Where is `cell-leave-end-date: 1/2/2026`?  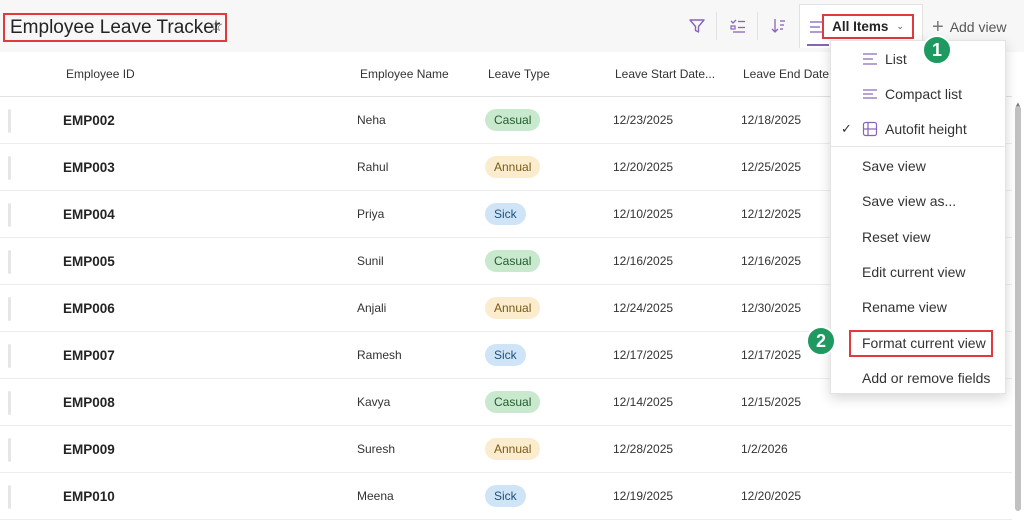
cell-leave-end-date: 1/2/2026 is located at coordinates (764, 449).